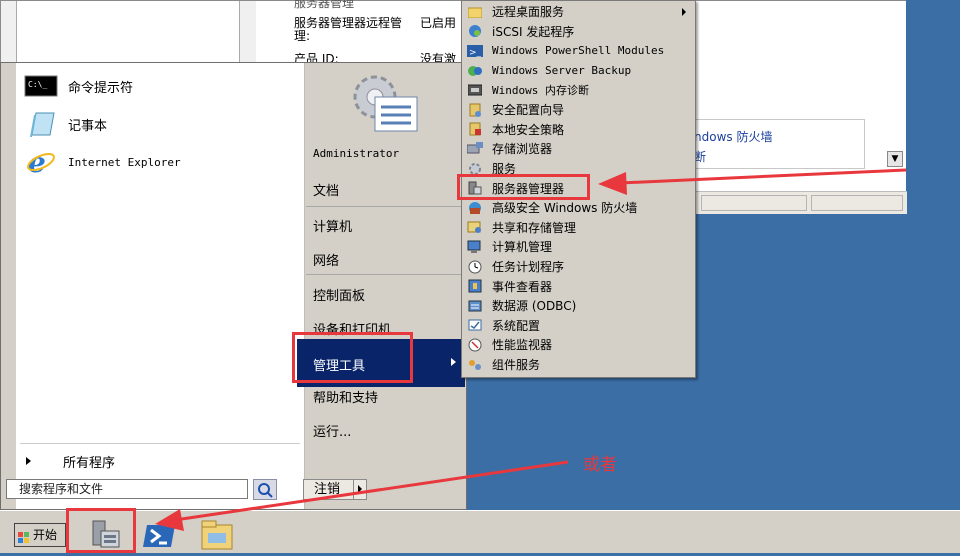 The height and width of the screenshot is (556, 960). Describe the element at coordinates (371, 491) in the screenshot. I see `arrow-to-taskbar` at that location.